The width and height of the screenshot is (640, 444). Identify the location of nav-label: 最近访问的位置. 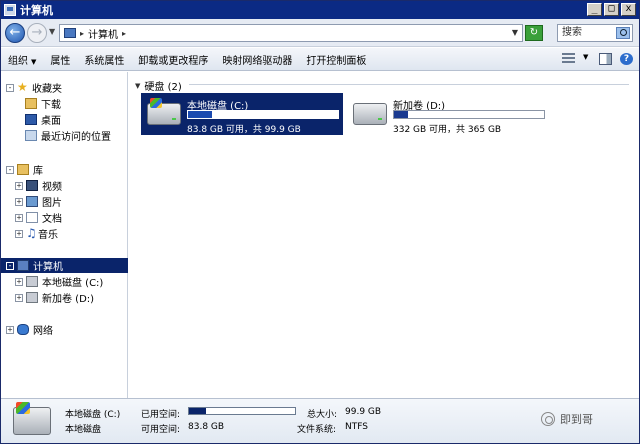
(76, 137).